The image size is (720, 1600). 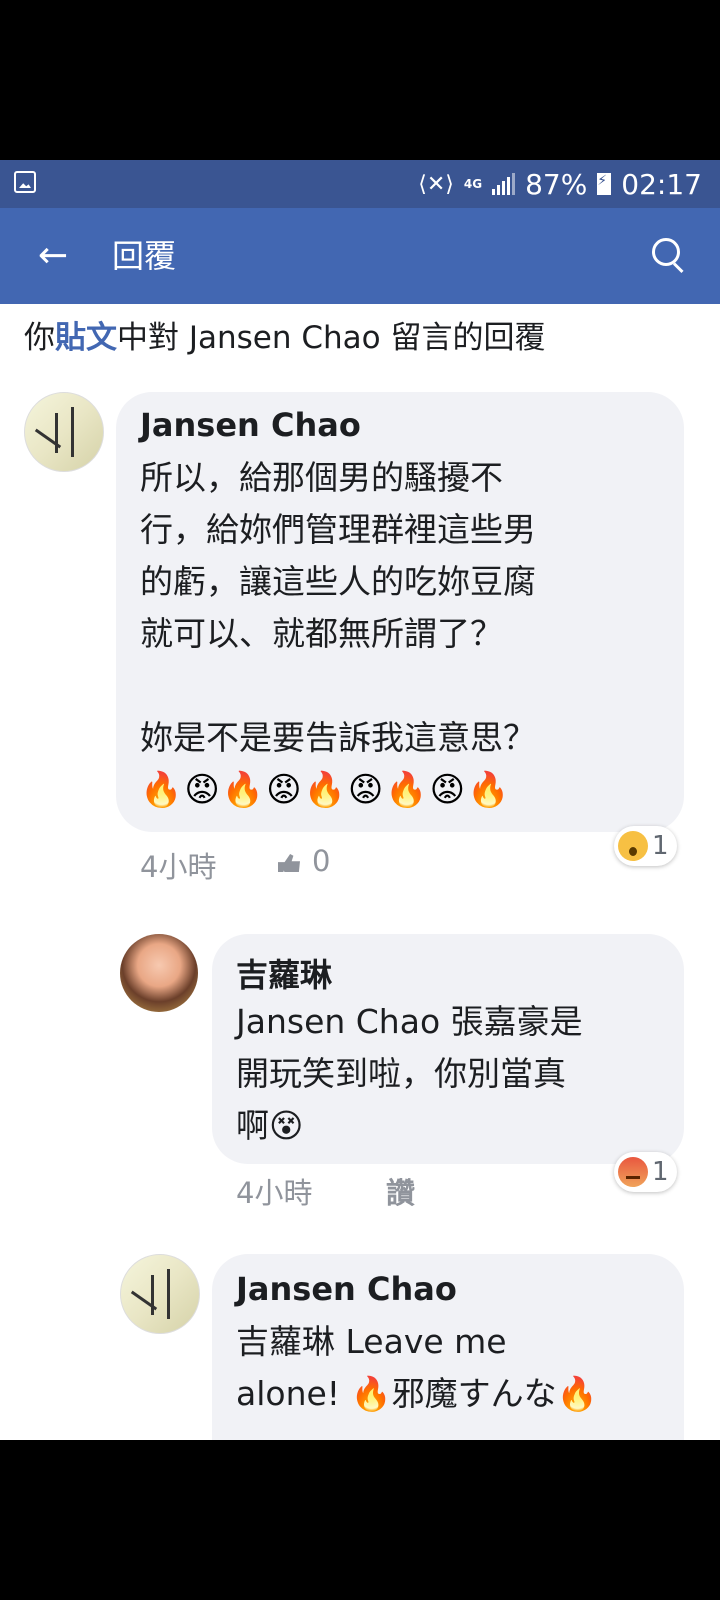 What do you see at coordinates (556, 184) in the screenshot?
I see `battery-percent: 87%` at bounding box center [556, 184].